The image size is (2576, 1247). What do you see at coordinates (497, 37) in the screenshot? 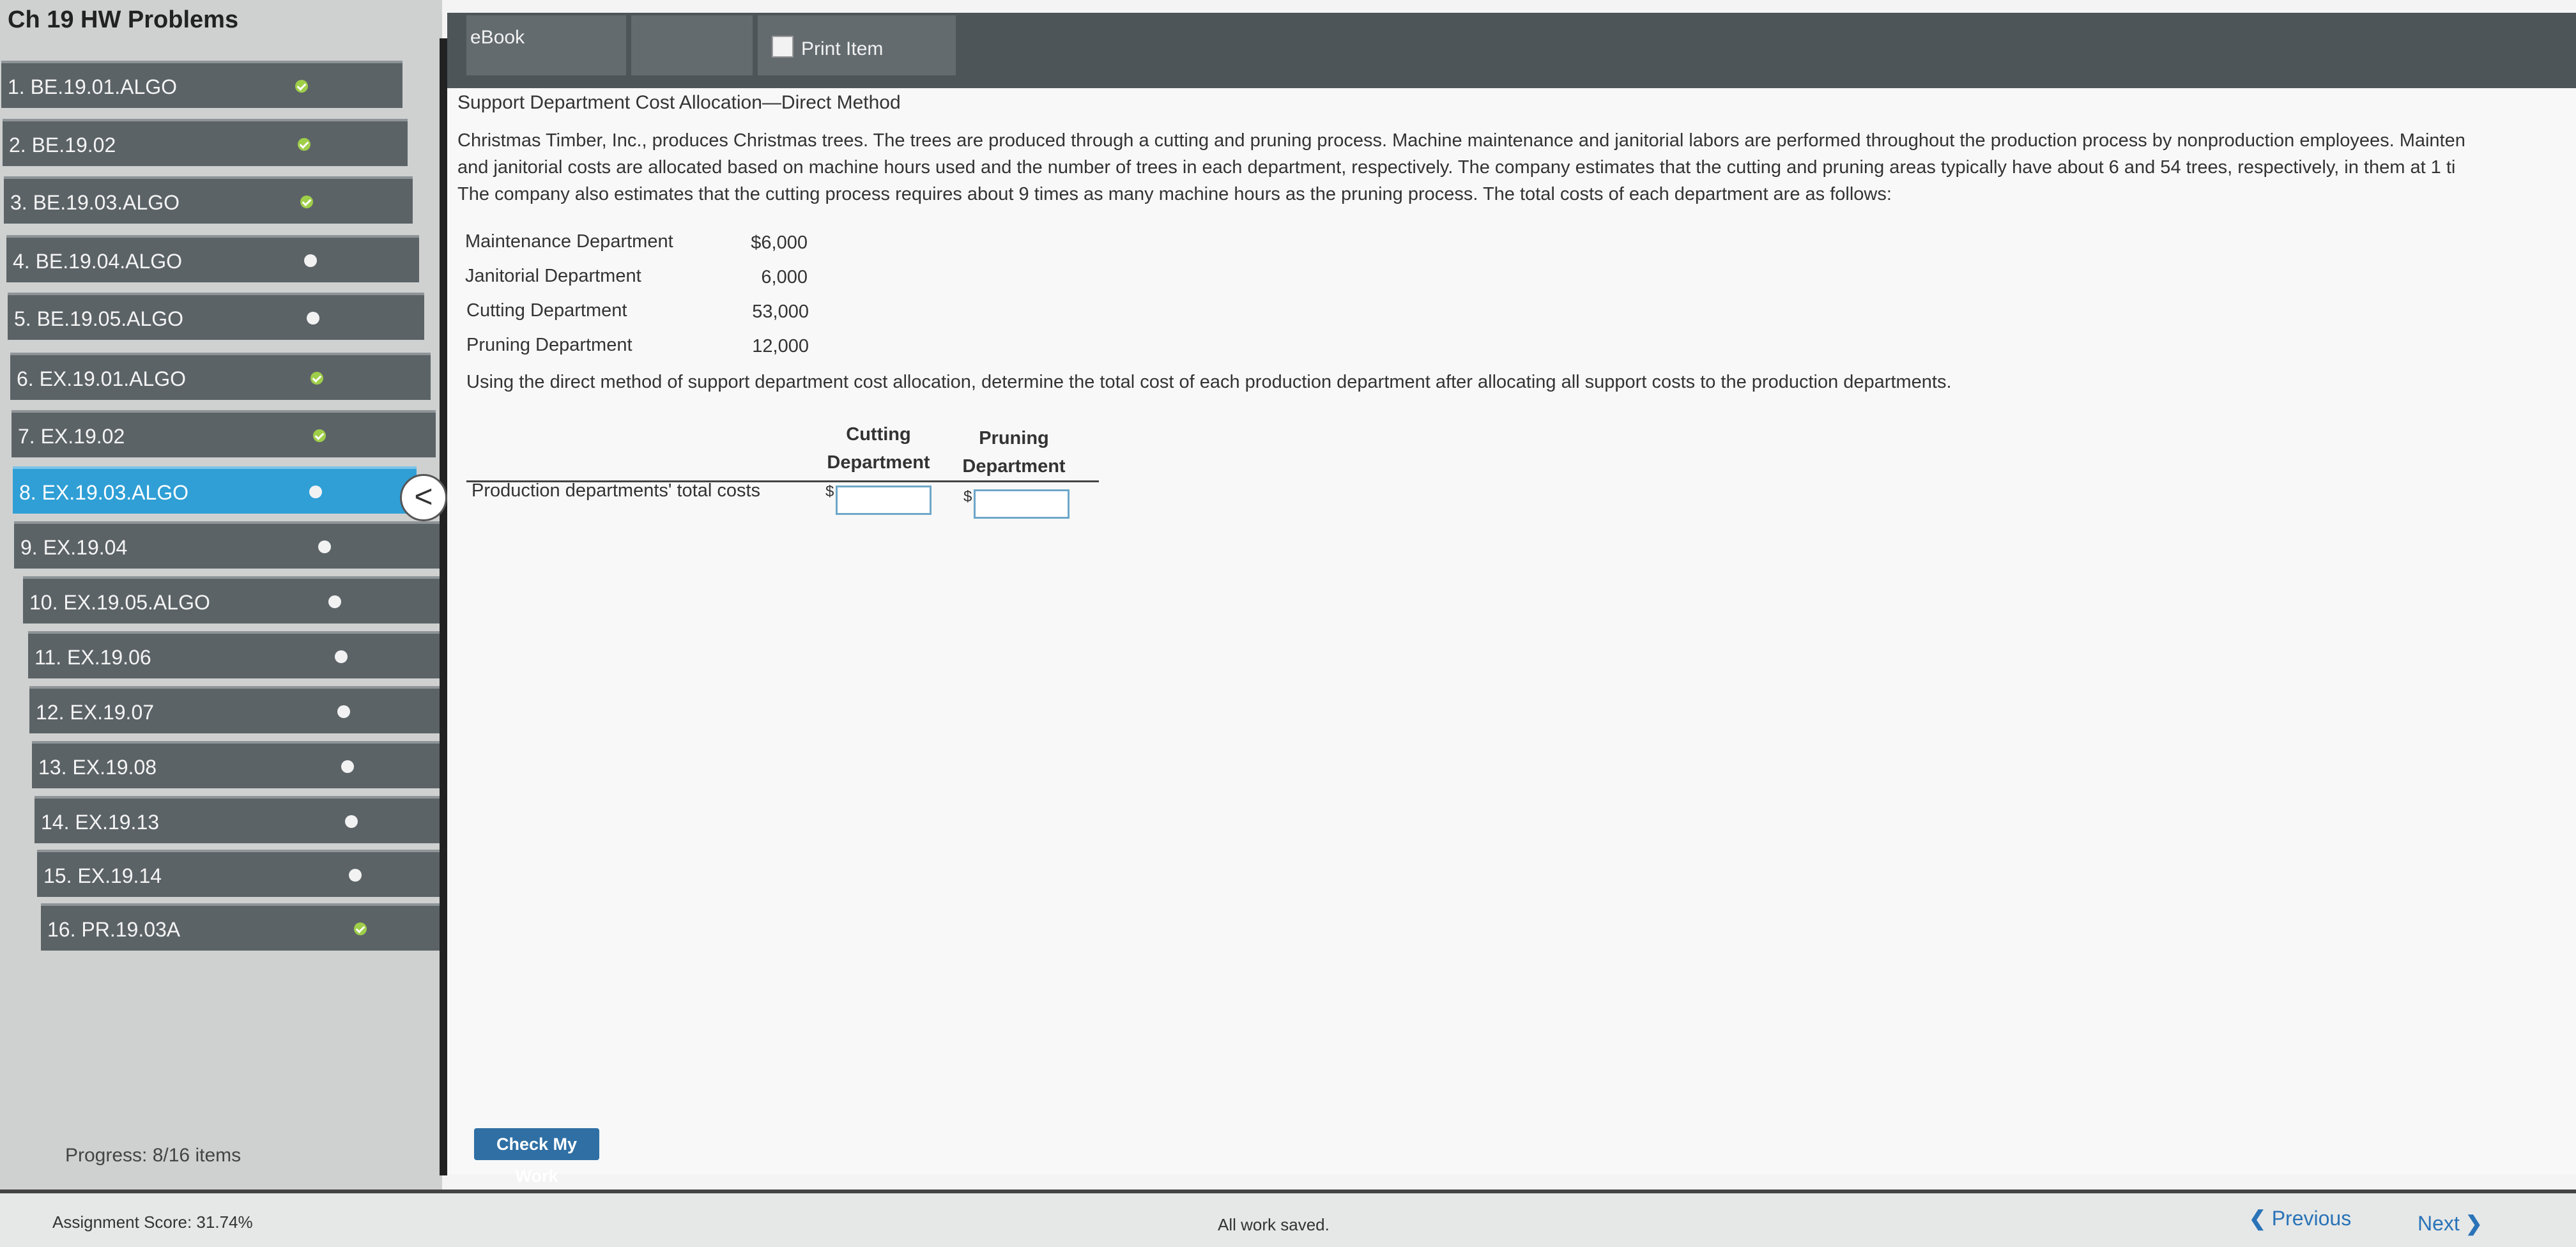
I see `tab-ebook-label: eBook` at bounding box center [497, 37].